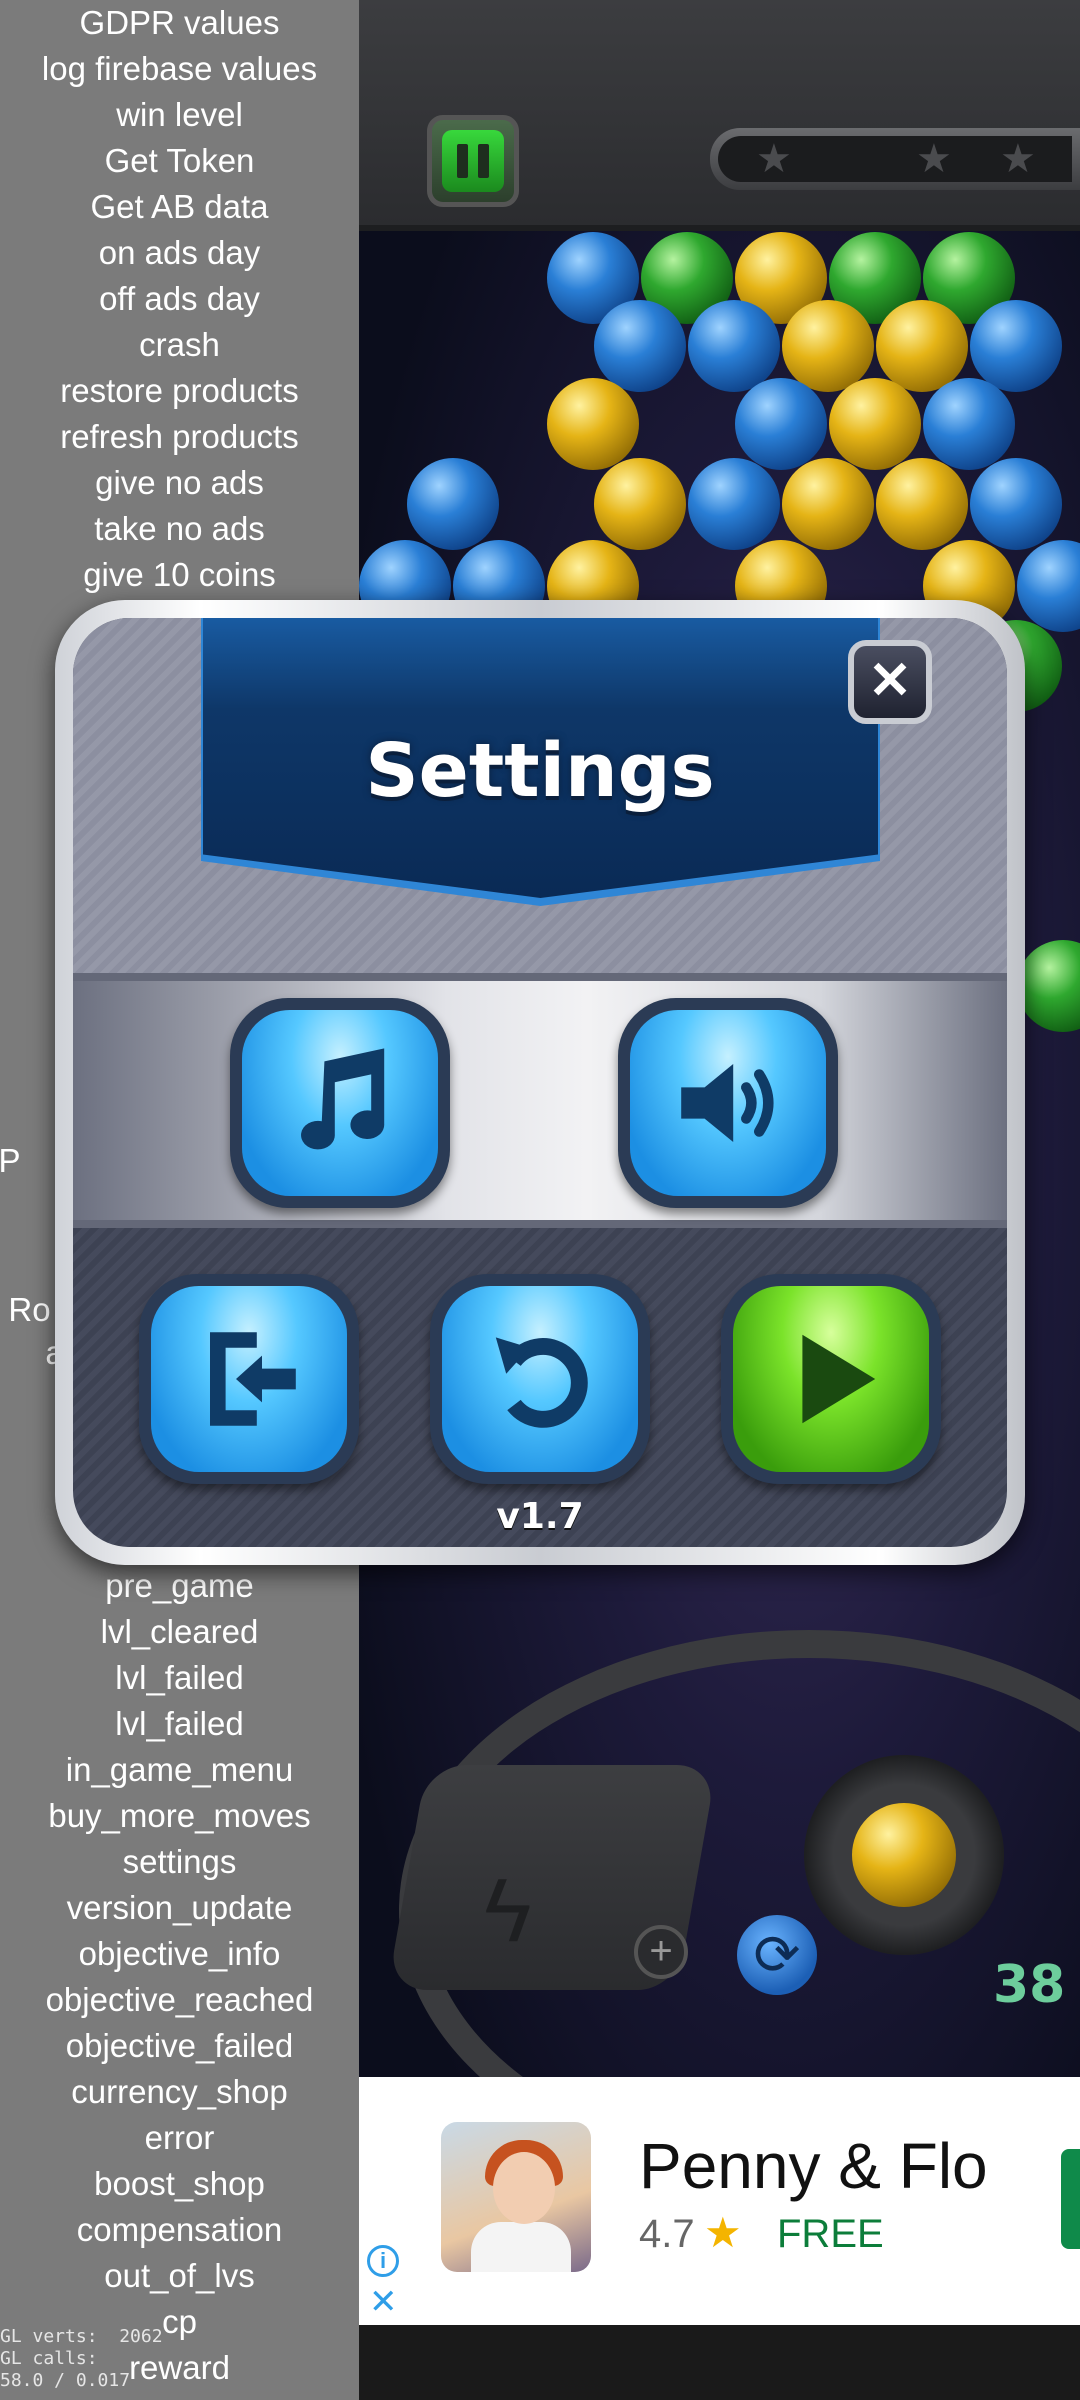 This screenshot has width=1080, height=2400. What do you see at coordinates (179, 391) in the screenshot?
I see `debug-menu-item: restore products` at bounding box center [179, 391].